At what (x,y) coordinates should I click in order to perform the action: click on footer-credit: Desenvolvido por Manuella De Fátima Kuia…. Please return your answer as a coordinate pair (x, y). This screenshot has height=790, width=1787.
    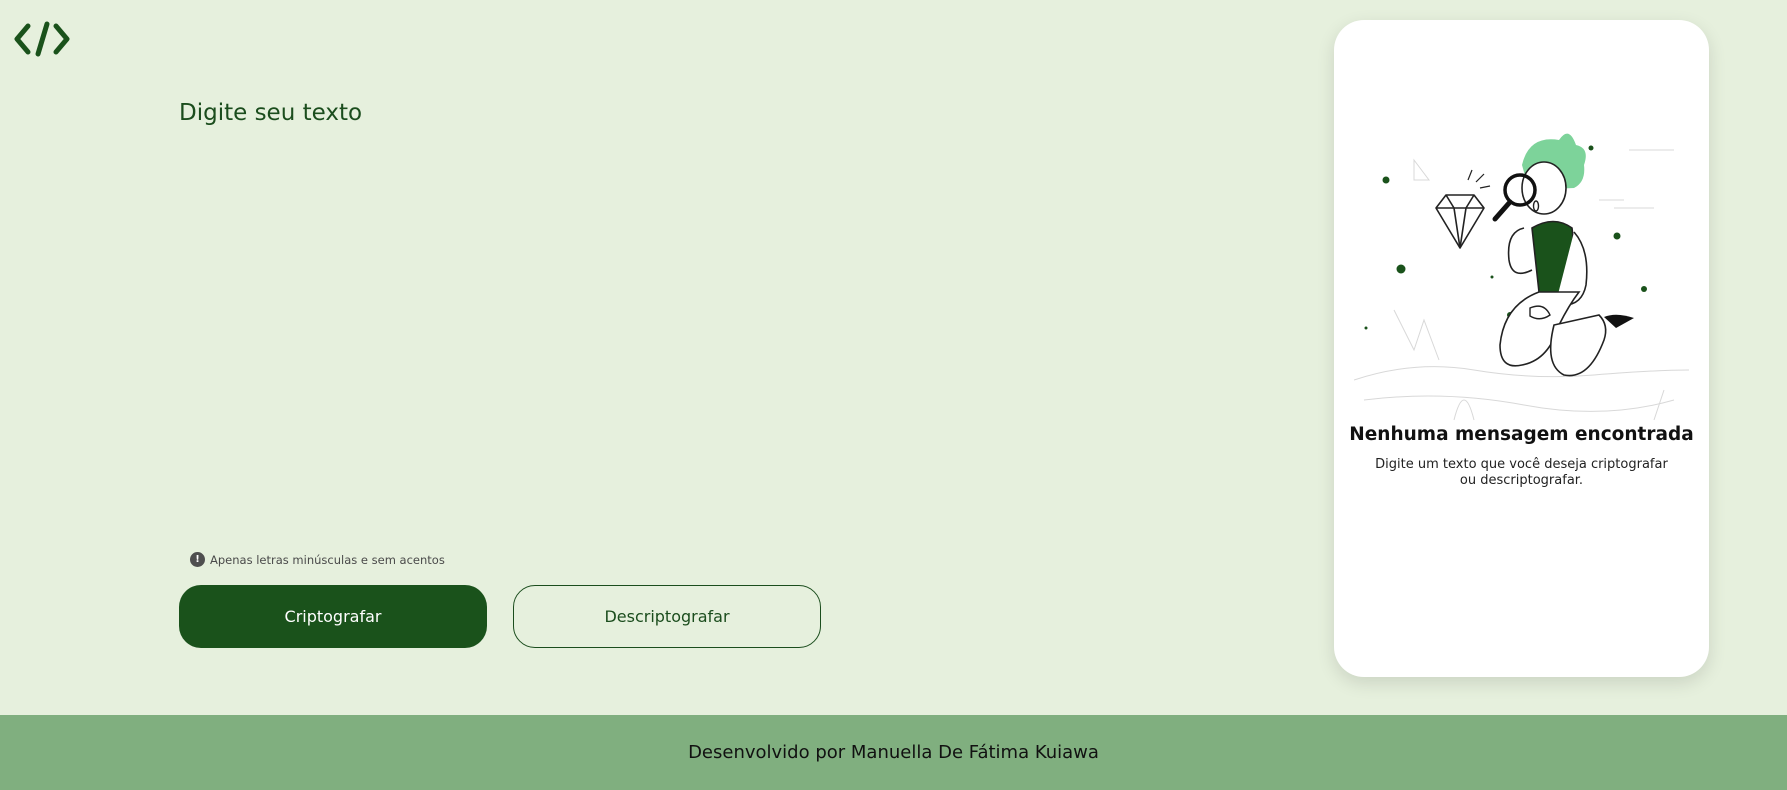
    Looking at the image, I should click on (893, 752).